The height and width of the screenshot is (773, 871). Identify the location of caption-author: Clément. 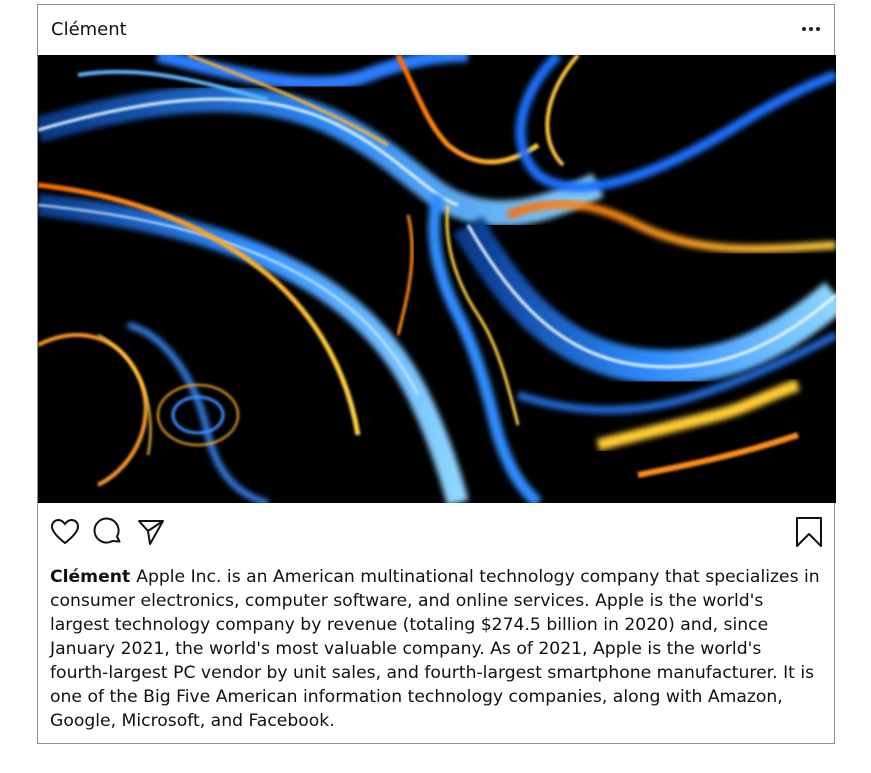
(90, 577).